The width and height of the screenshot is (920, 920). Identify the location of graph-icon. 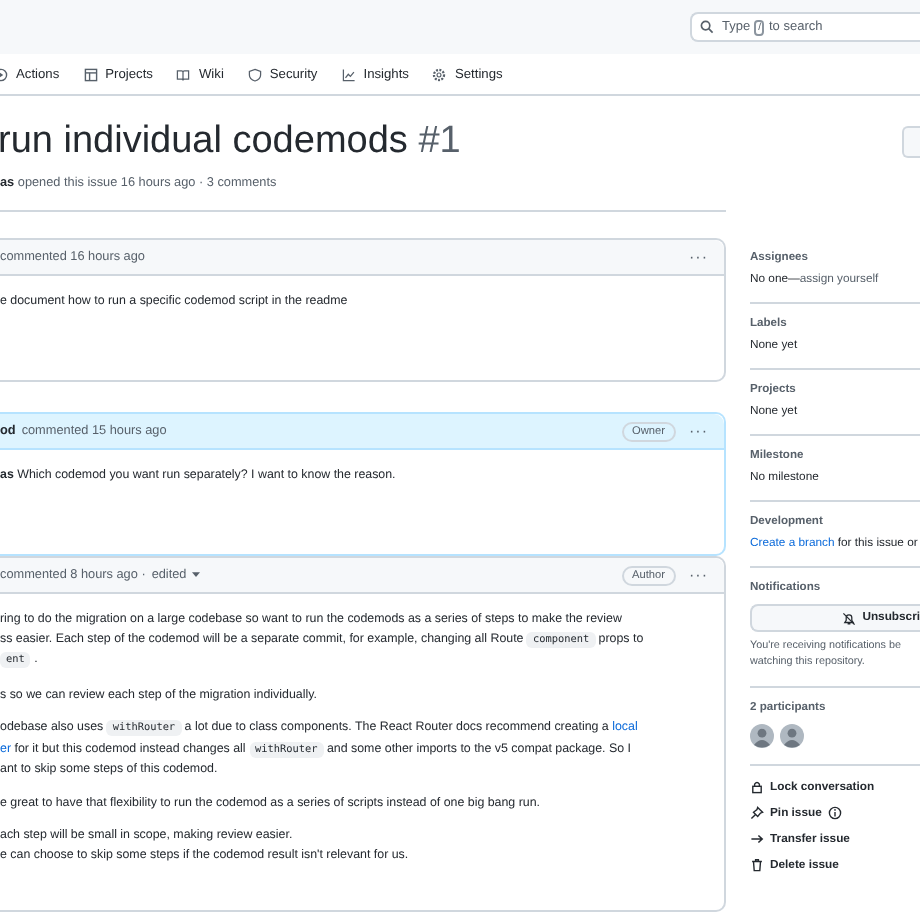
(348, 74).